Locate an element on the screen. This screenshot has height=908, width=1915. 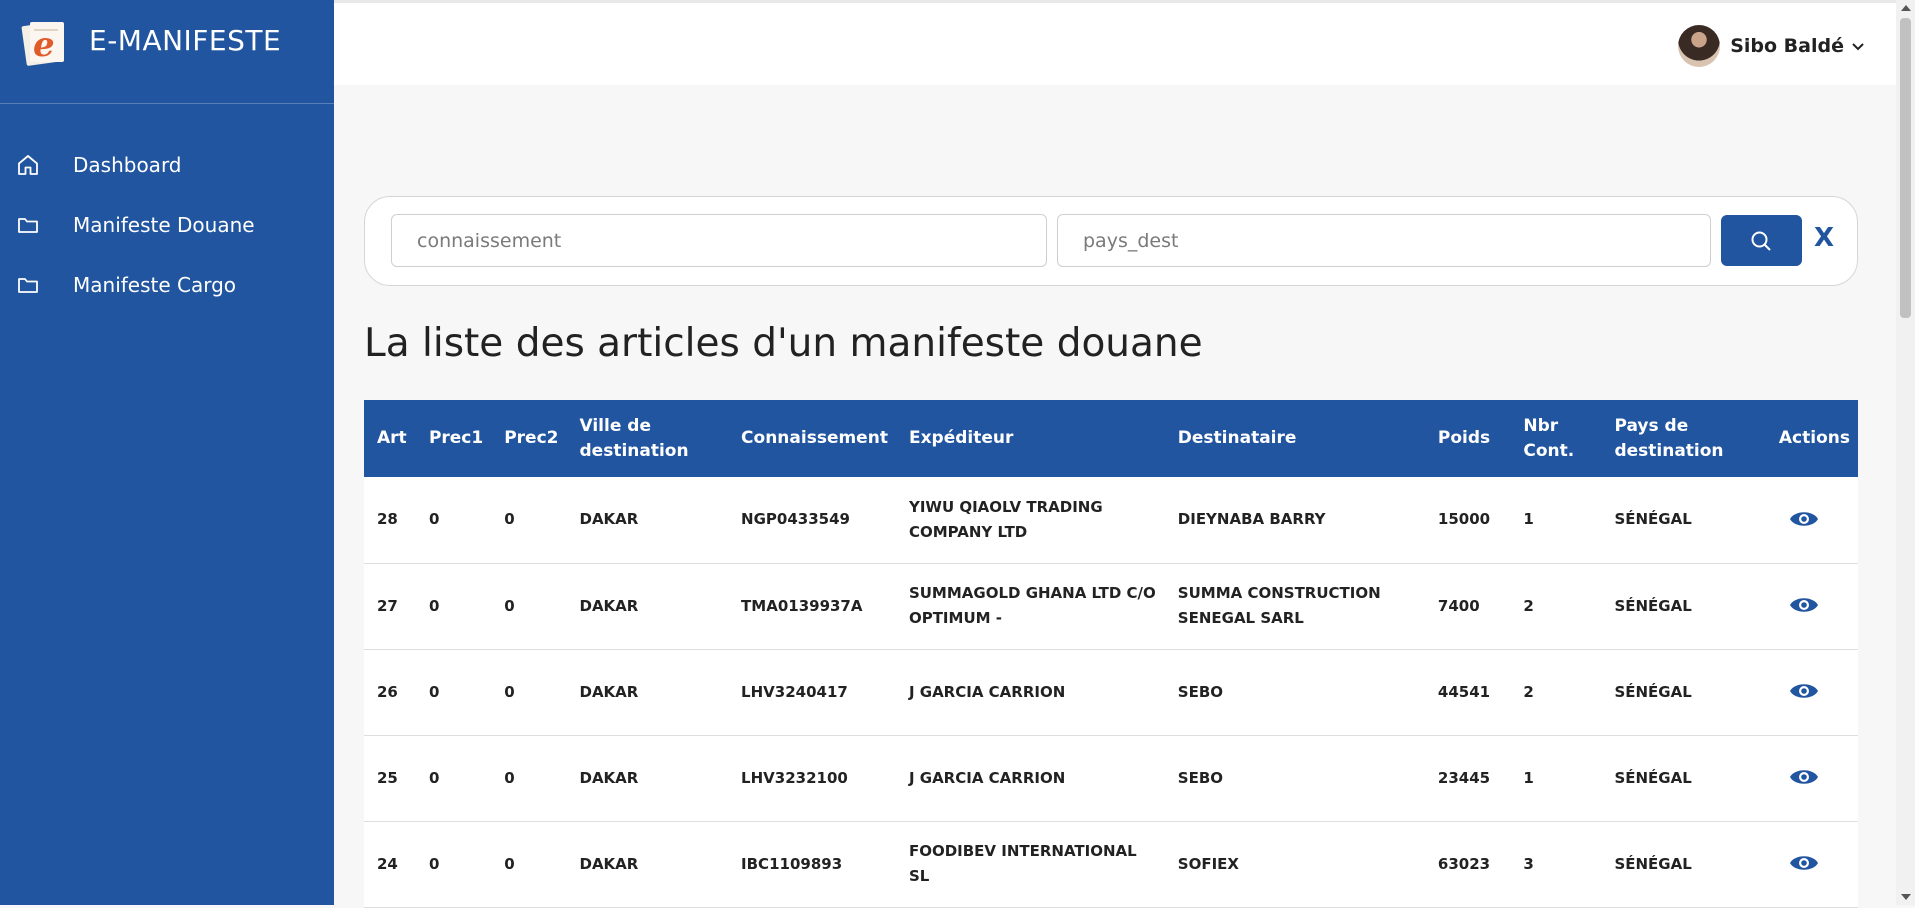
scroll-down-icon is located at coordinates (1906, 897).